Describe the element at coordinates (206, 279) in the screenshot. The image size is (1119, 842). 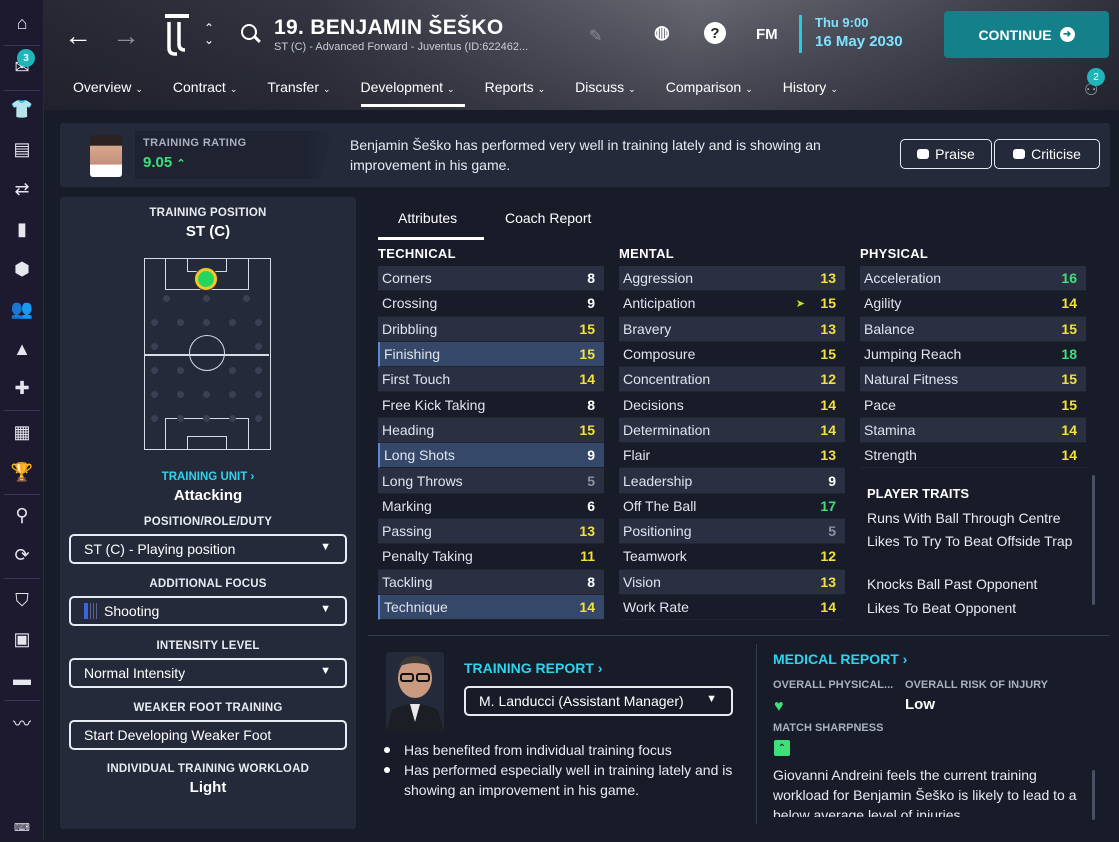
I see `player-position-marker` at that location.